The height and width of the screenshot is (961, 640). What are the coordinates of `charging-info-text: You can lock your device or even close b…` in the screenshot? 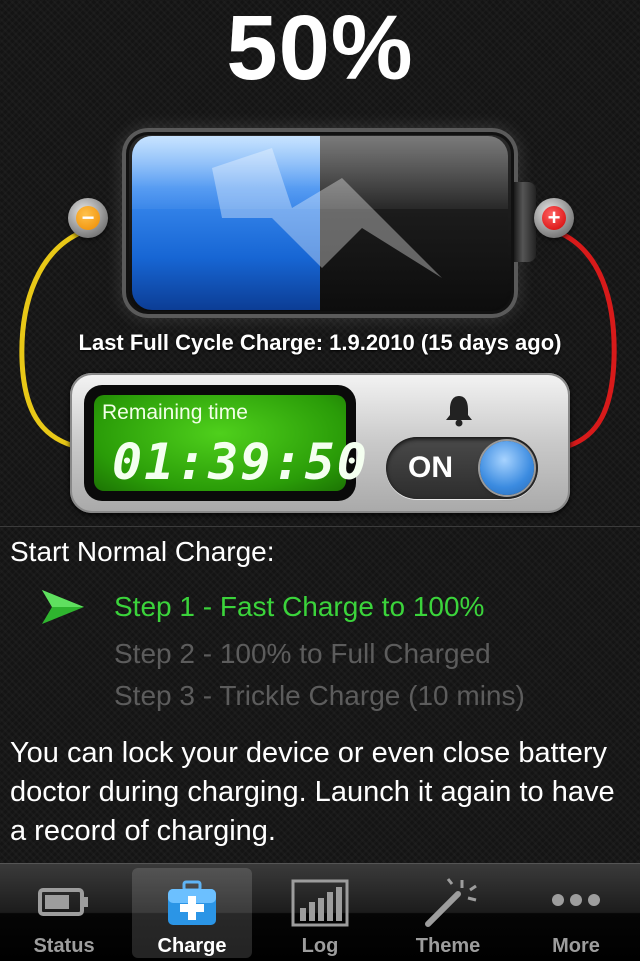 It's located at (312, 792).